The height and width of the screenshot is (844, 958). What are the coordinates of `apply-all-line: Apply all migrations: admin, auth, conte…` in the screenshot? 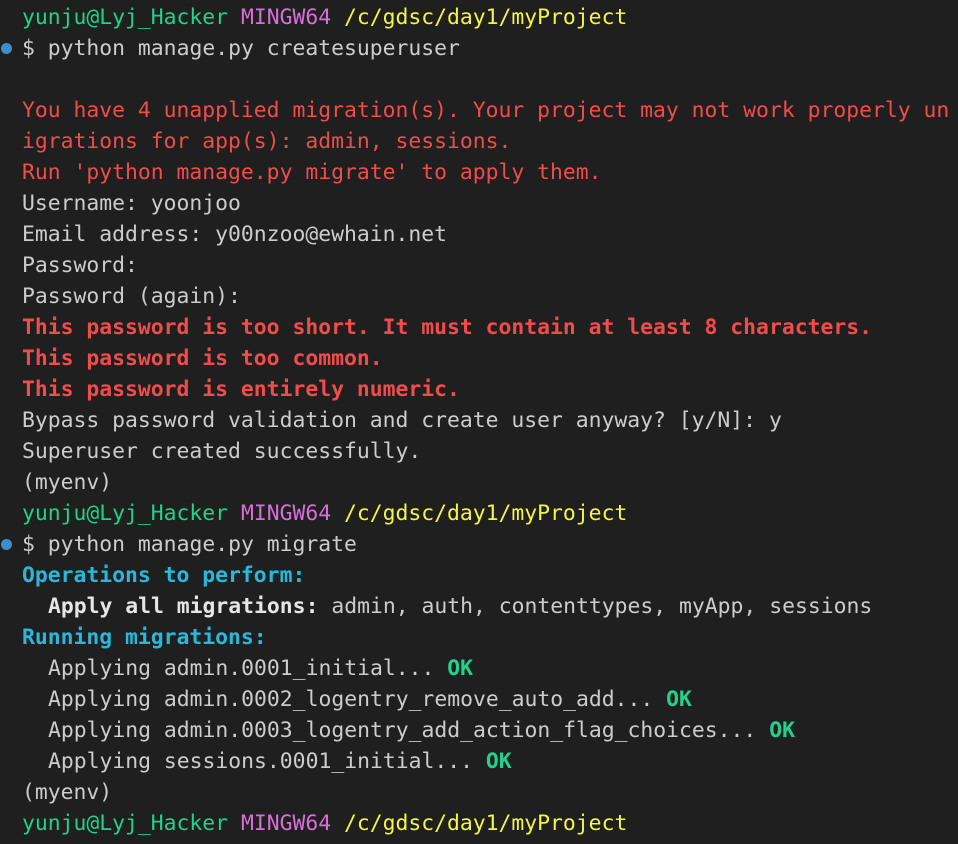 It's located at (479, 606).